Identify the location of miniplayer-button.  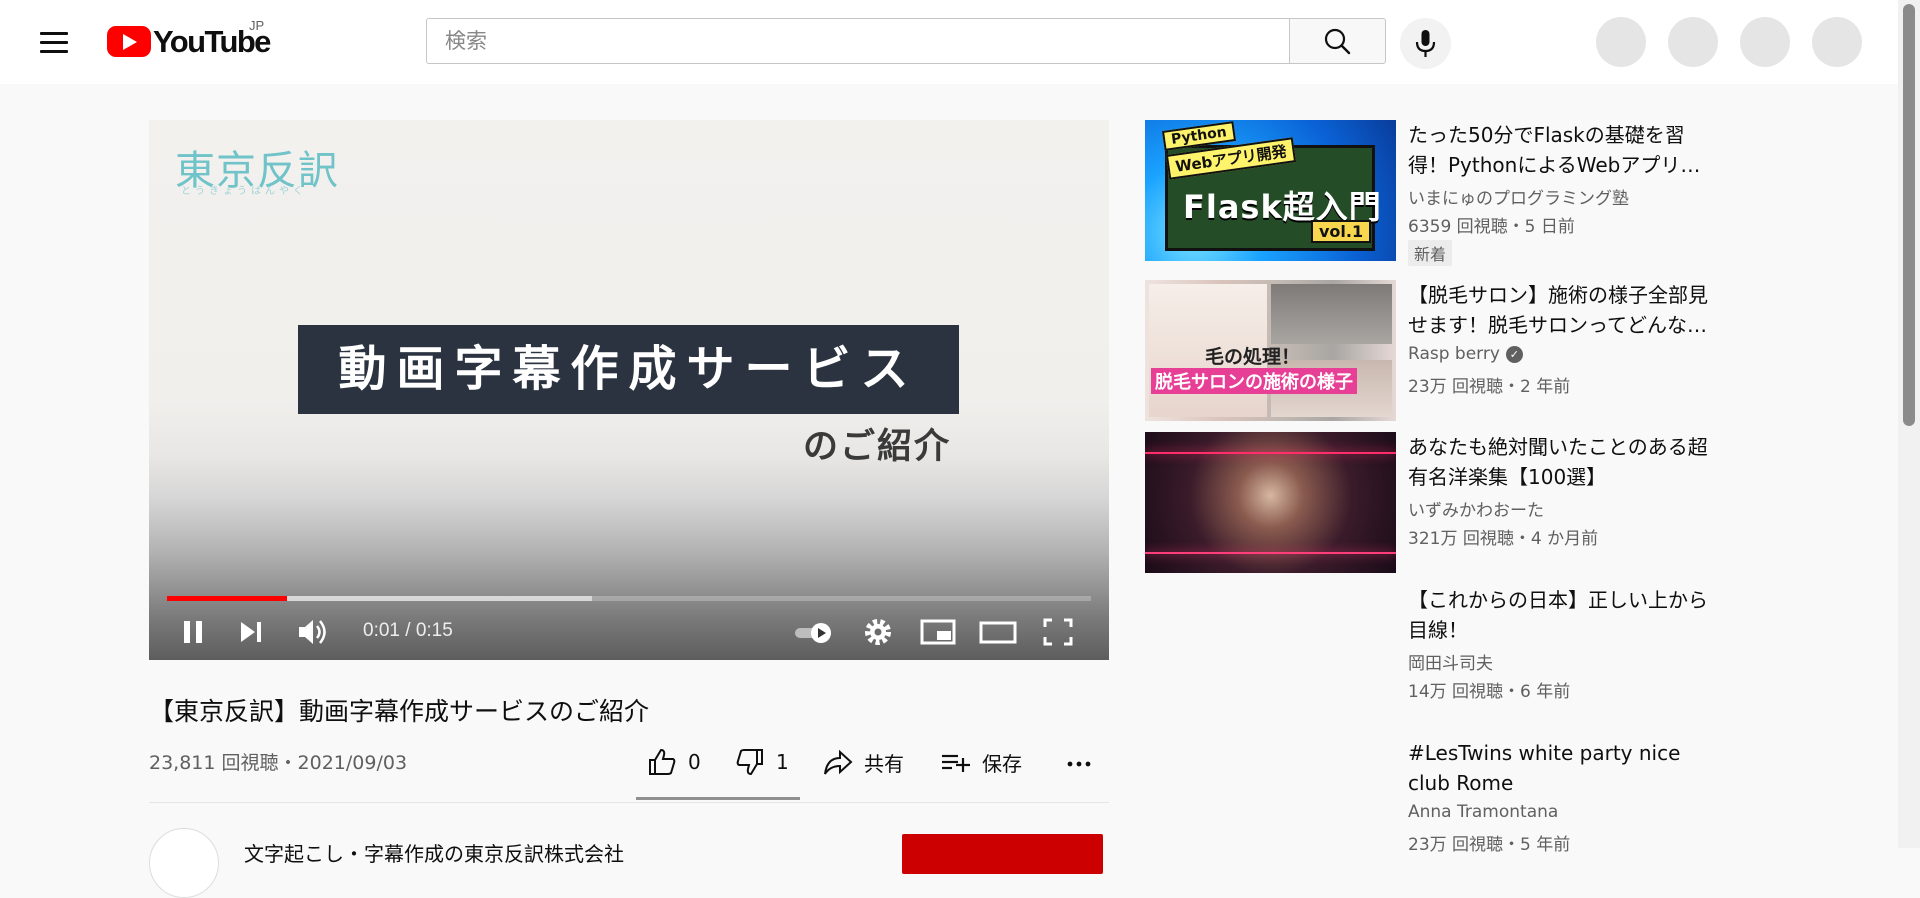
(938, 632).